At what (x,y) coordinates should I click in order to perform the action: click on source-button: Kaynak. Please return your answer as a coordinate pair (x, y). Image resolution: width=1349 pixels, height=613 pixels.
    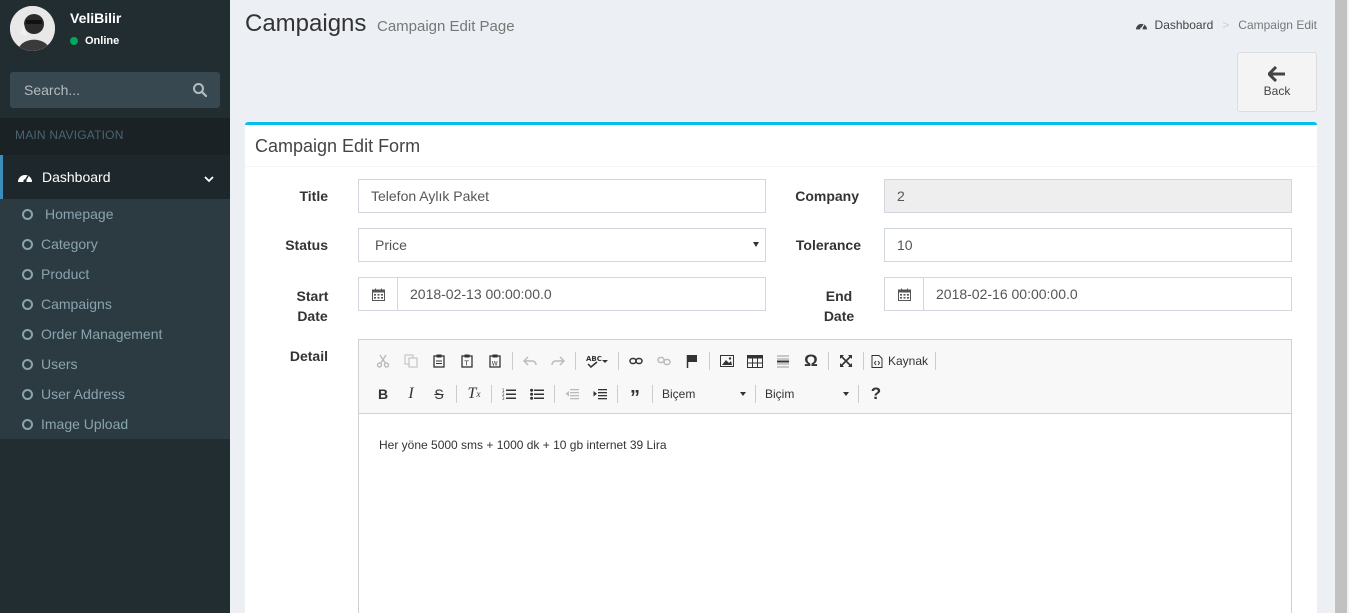
    Looking at the image, I should click on (899, 361).